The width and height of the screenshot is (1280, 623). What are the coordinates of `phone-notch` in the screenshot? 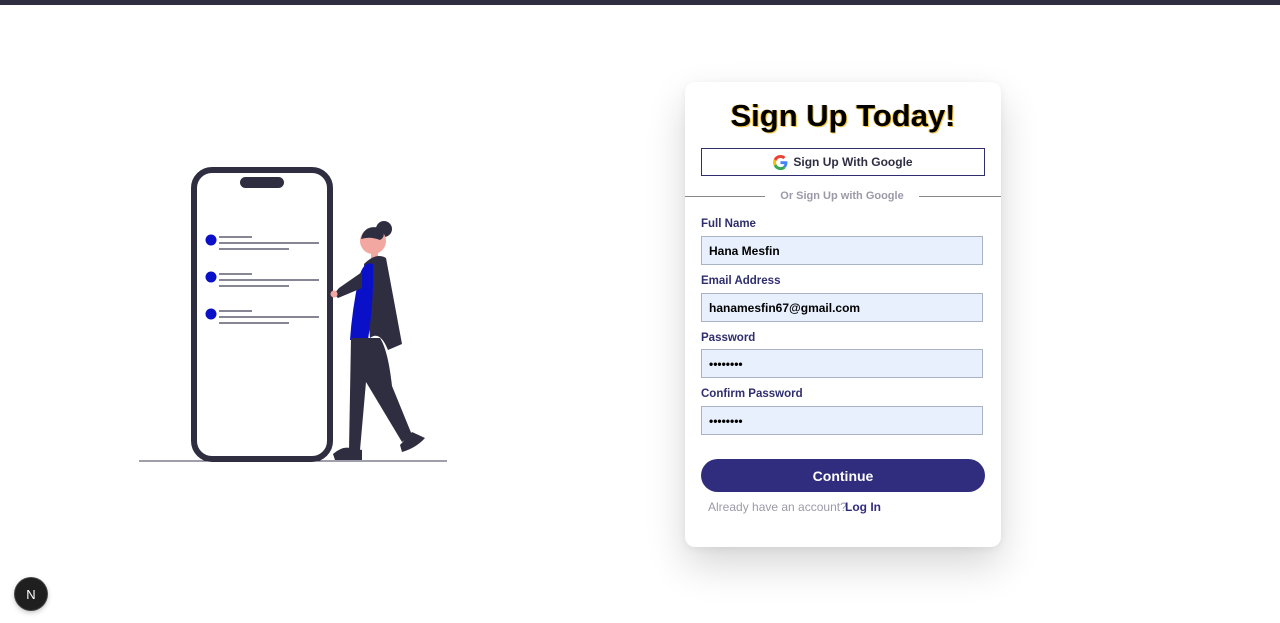 It's located at (262, 182).